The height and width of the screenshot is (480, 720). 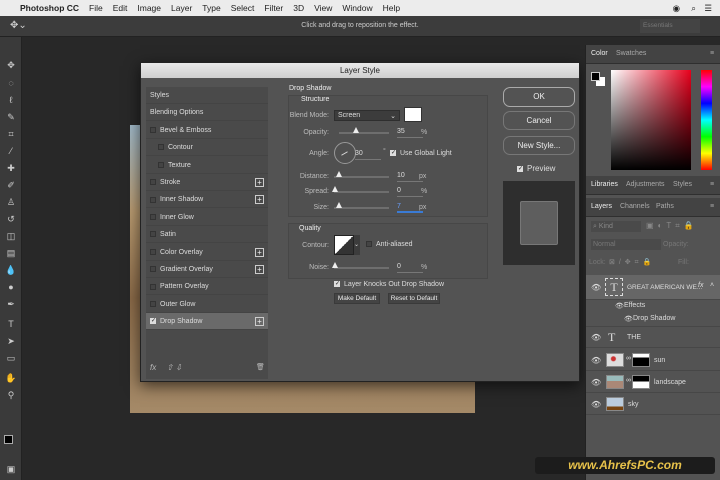 What do you see at coordinates (11, 324) in the screenshot?
I see `type-tool-icon: T` at bounding box center [11, 324].